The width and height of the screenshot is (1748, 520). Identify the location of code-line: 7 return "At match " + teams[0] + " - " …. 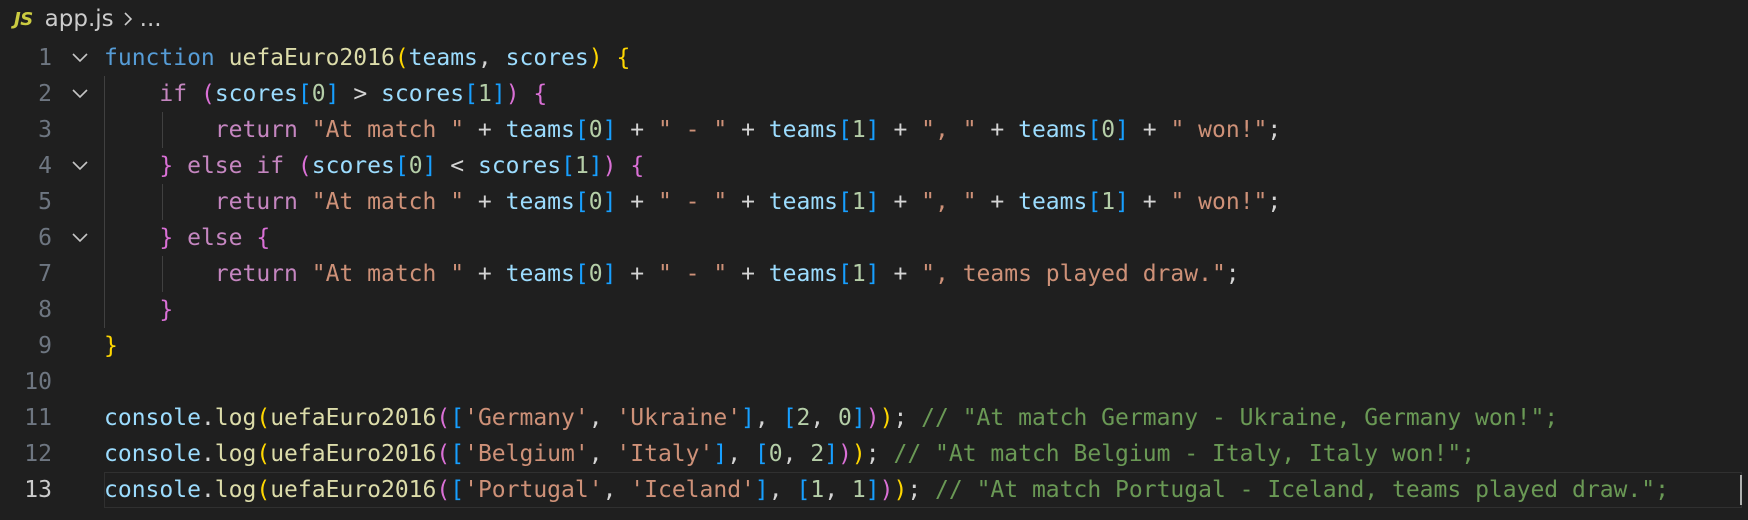
(874, 274).